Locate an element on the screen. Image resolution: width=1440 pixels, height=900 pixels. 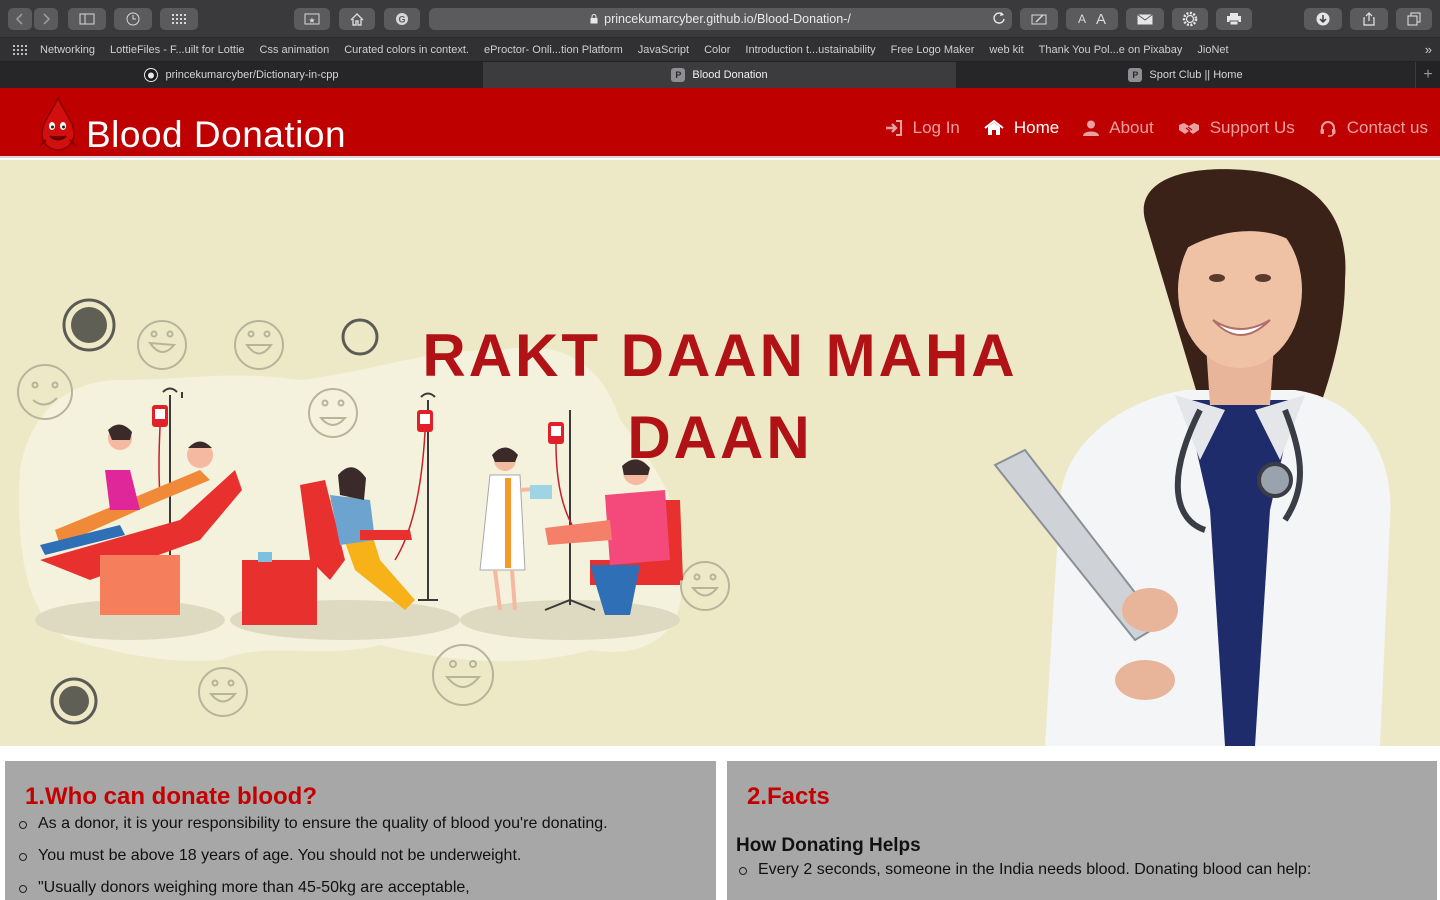
extension-button: G is located at coordinates (402, 19).